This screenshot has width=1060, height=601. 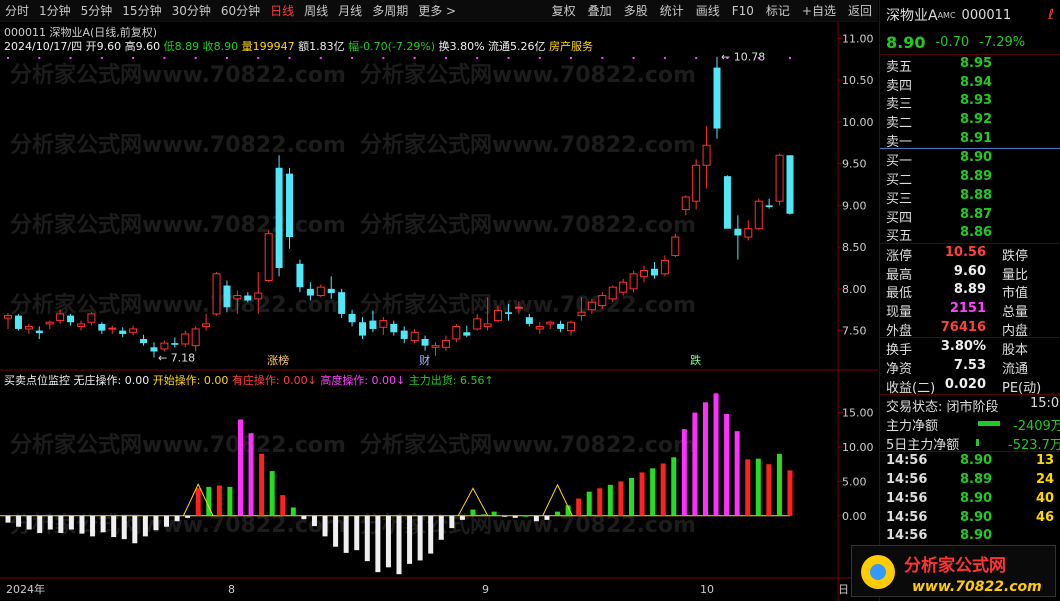 What do you see at coordinates (55, 10) in the screenshot?
I see `period-tab-1: 1分钟` at bounding box center [55, 10].